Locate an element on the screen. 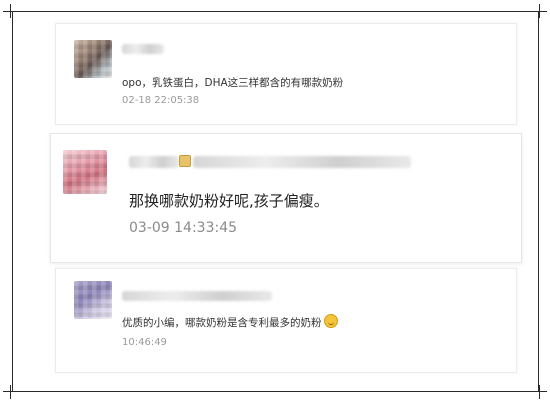  grinning-emoji-icon is located at coordinates (330, 321).